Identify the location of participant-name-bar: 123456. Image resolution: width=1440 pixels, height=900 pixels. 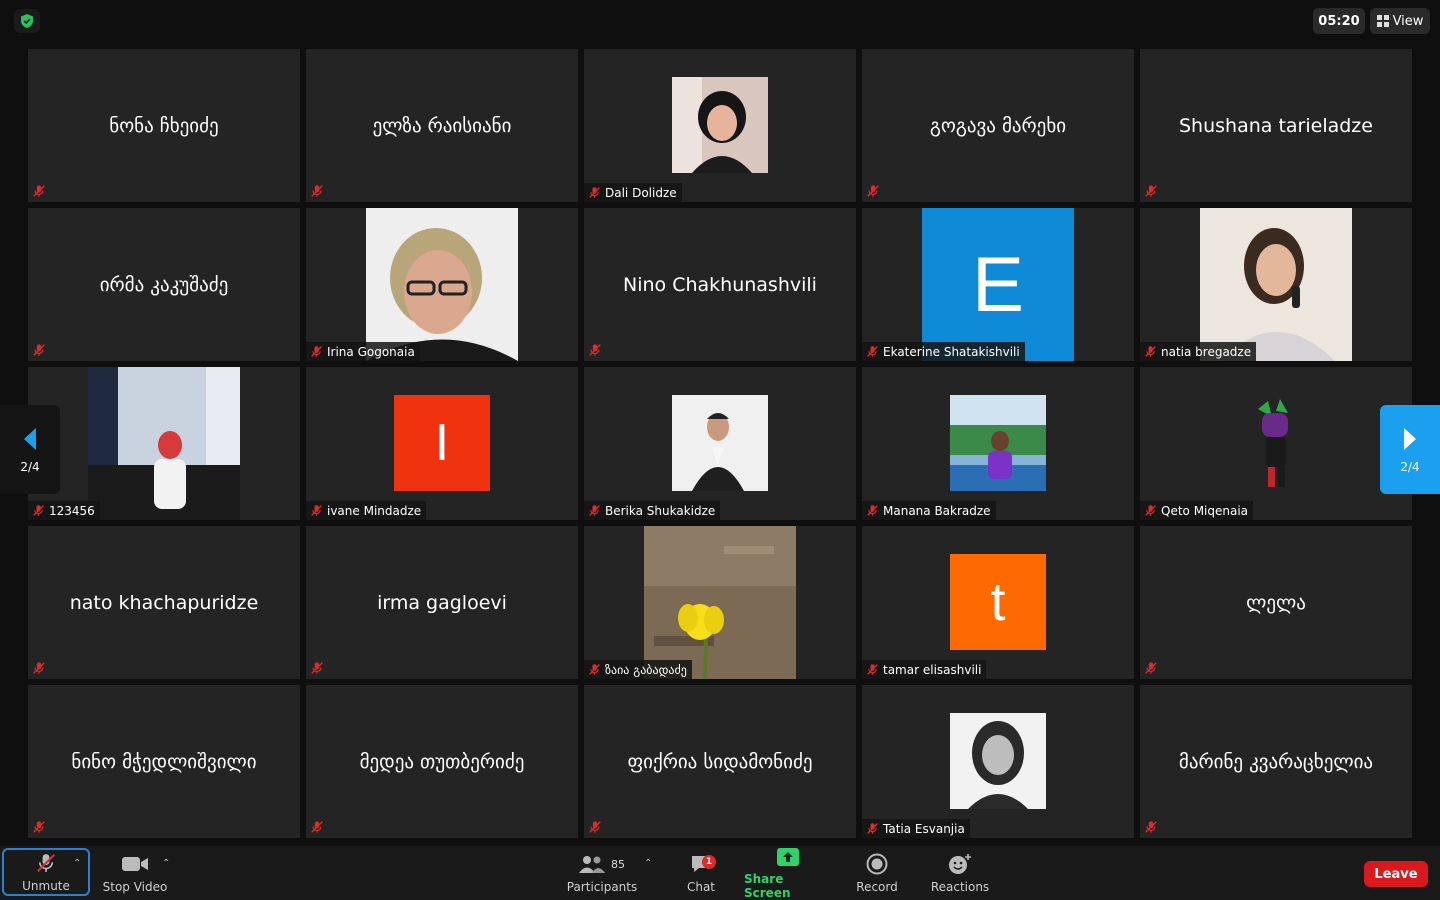
(64, 510).